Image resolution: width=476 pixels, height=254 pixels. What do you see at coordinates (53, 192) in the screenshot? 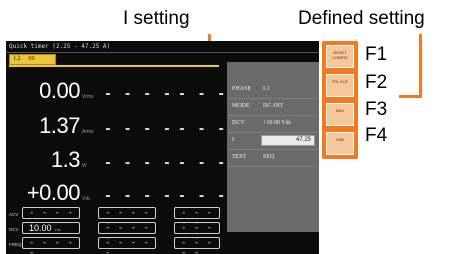
I see `reading-4-value: +0.00` at bounding box center [53, 192].